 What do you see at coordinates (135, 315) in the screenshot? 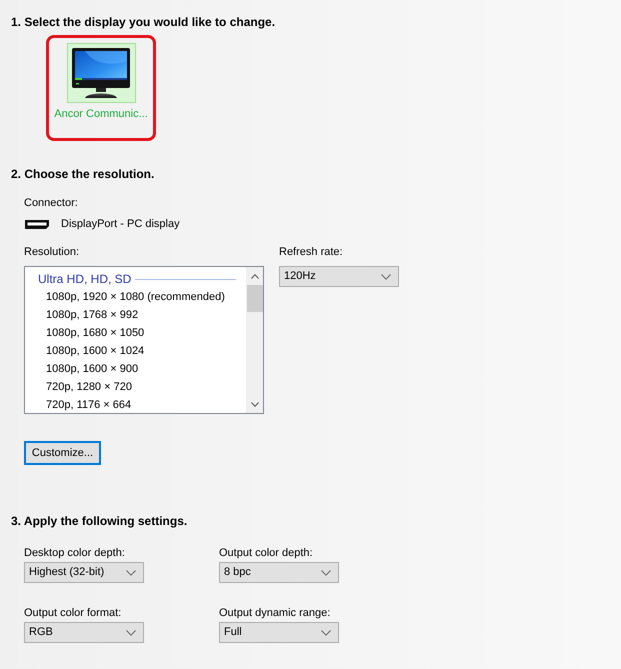
I see `resolution-item: 1080p, 1768 × 992` at bounding box center [135, 315].